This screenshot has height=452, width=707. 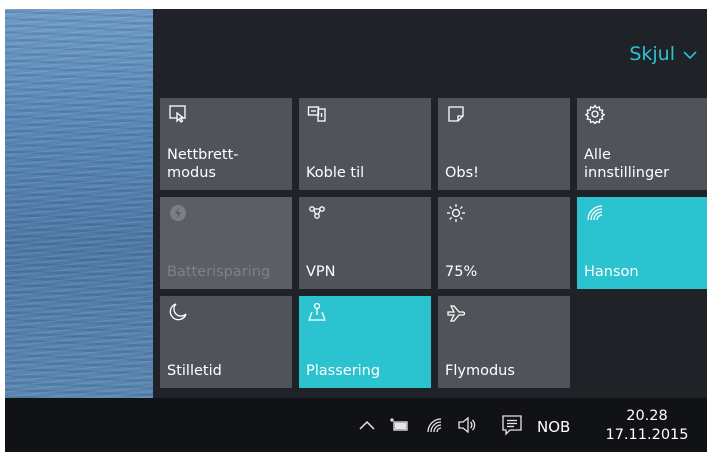 I want to click on tablet-mode-icon, so click(x=178, y=114).